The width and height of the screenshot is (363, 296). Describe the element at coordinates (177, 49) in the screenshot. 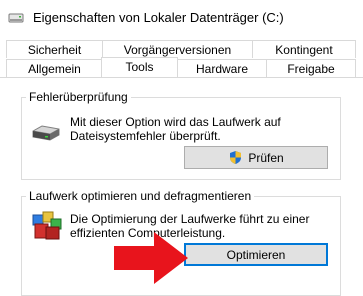

I see `tab-vorgaengerversionen: Vorgängerversionen` at that location.